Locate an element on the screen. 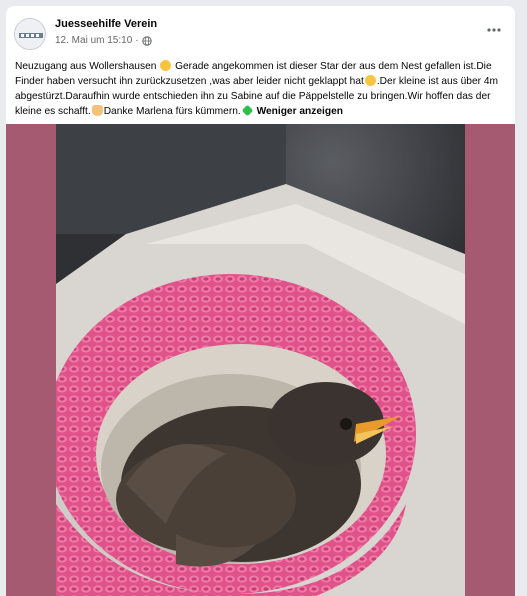  post-header: Juesseehilfe Verein 12. Mai um 15:10 · is located at coordinates (260, 37).